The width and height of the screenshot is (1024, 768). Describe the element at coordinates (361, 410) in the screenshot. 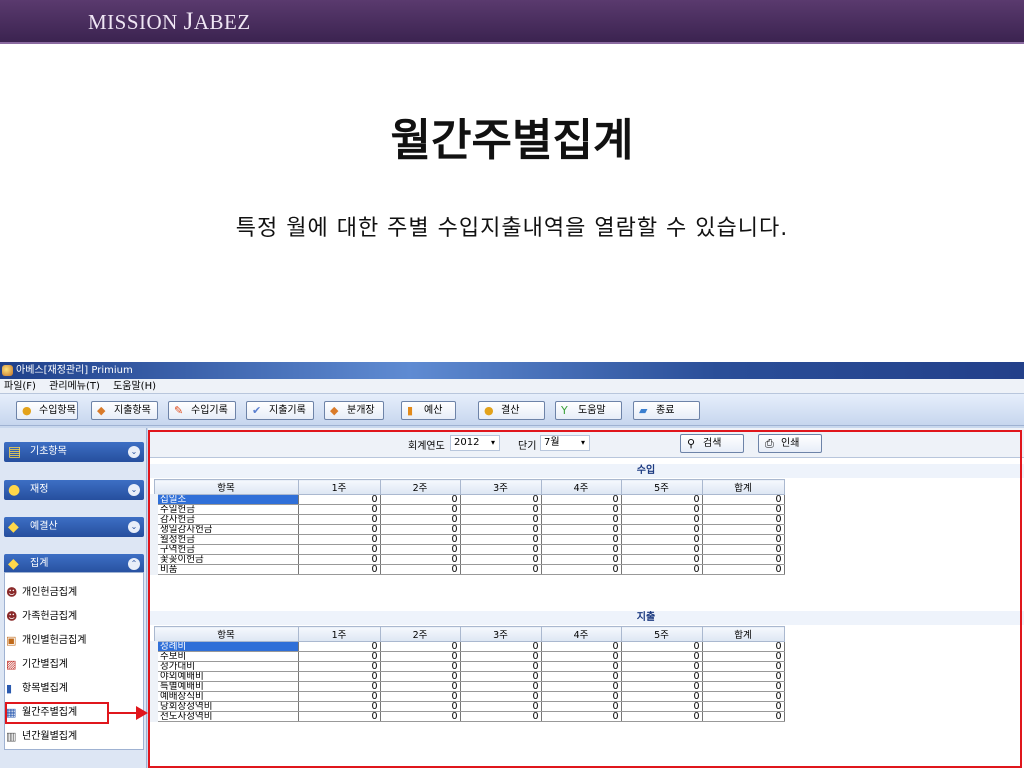

I see `journal-label: 분개장` at that location.